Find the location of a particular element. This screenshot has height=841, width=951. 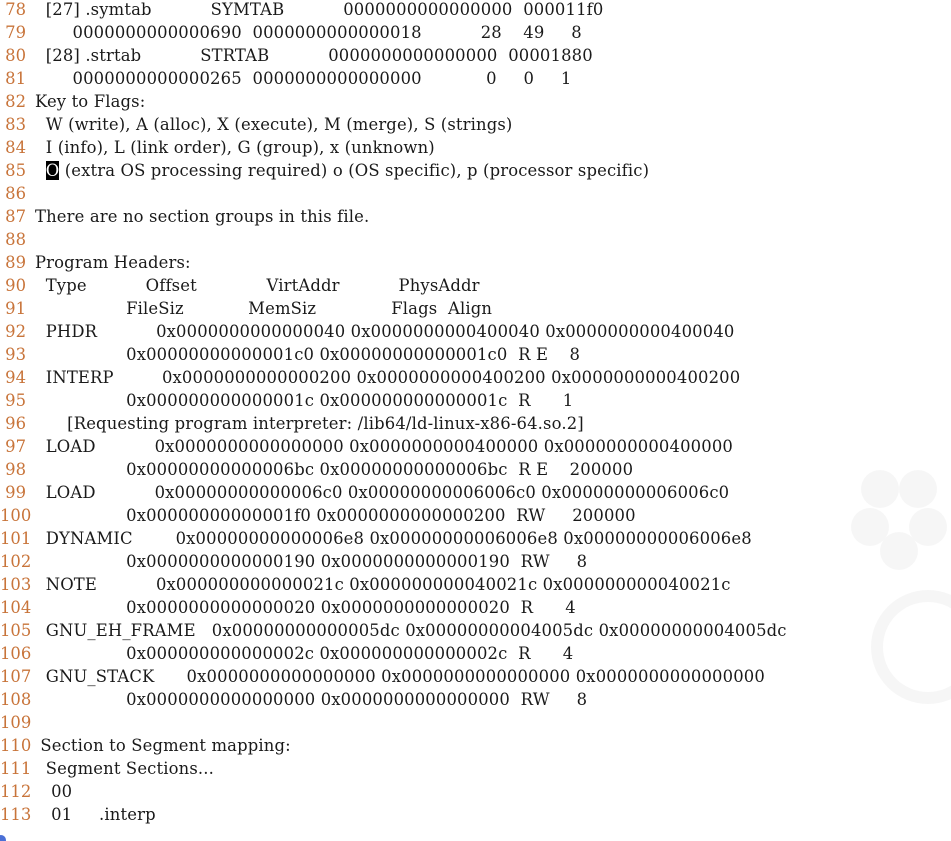

line-number: 109 is located at coordinates (16, 722).